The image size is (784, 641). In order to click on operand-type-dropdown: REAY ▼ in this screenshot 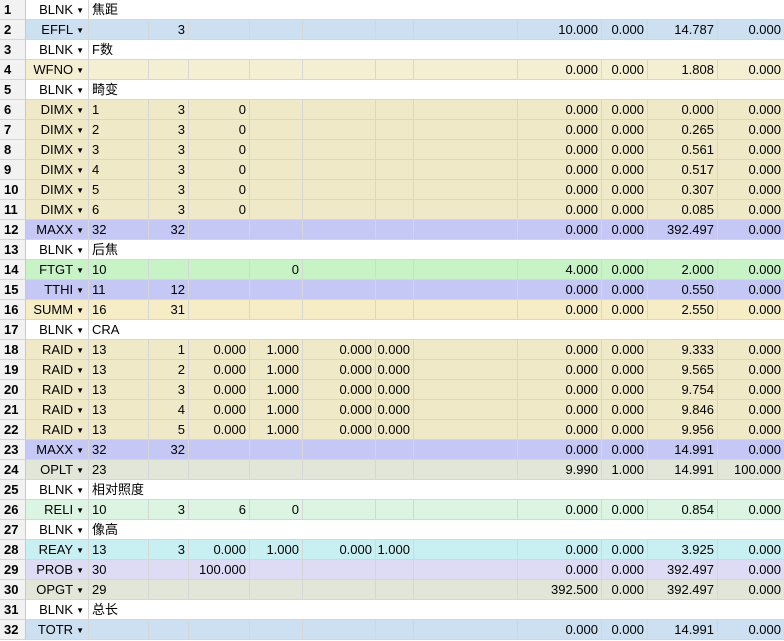, I will do `click(57, 550)`.